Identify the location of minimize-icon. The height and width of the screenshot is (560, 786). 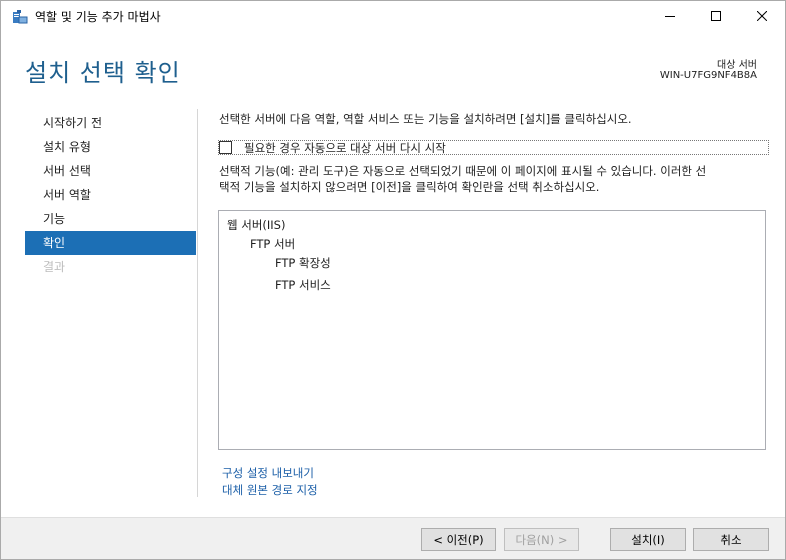
(670, 16).